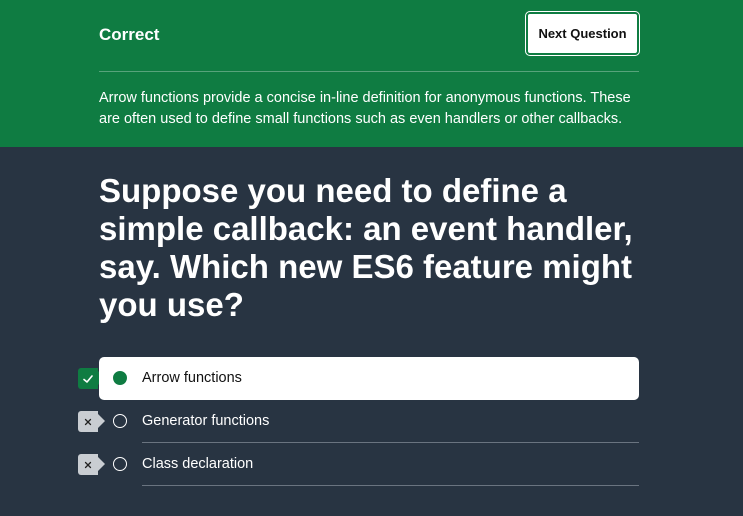 The width and height of the screenshot is (743, 516). What do you see at coordinates (390, 485) in the screenshot?
I see `option-divider` at bounding box center [390, 485].